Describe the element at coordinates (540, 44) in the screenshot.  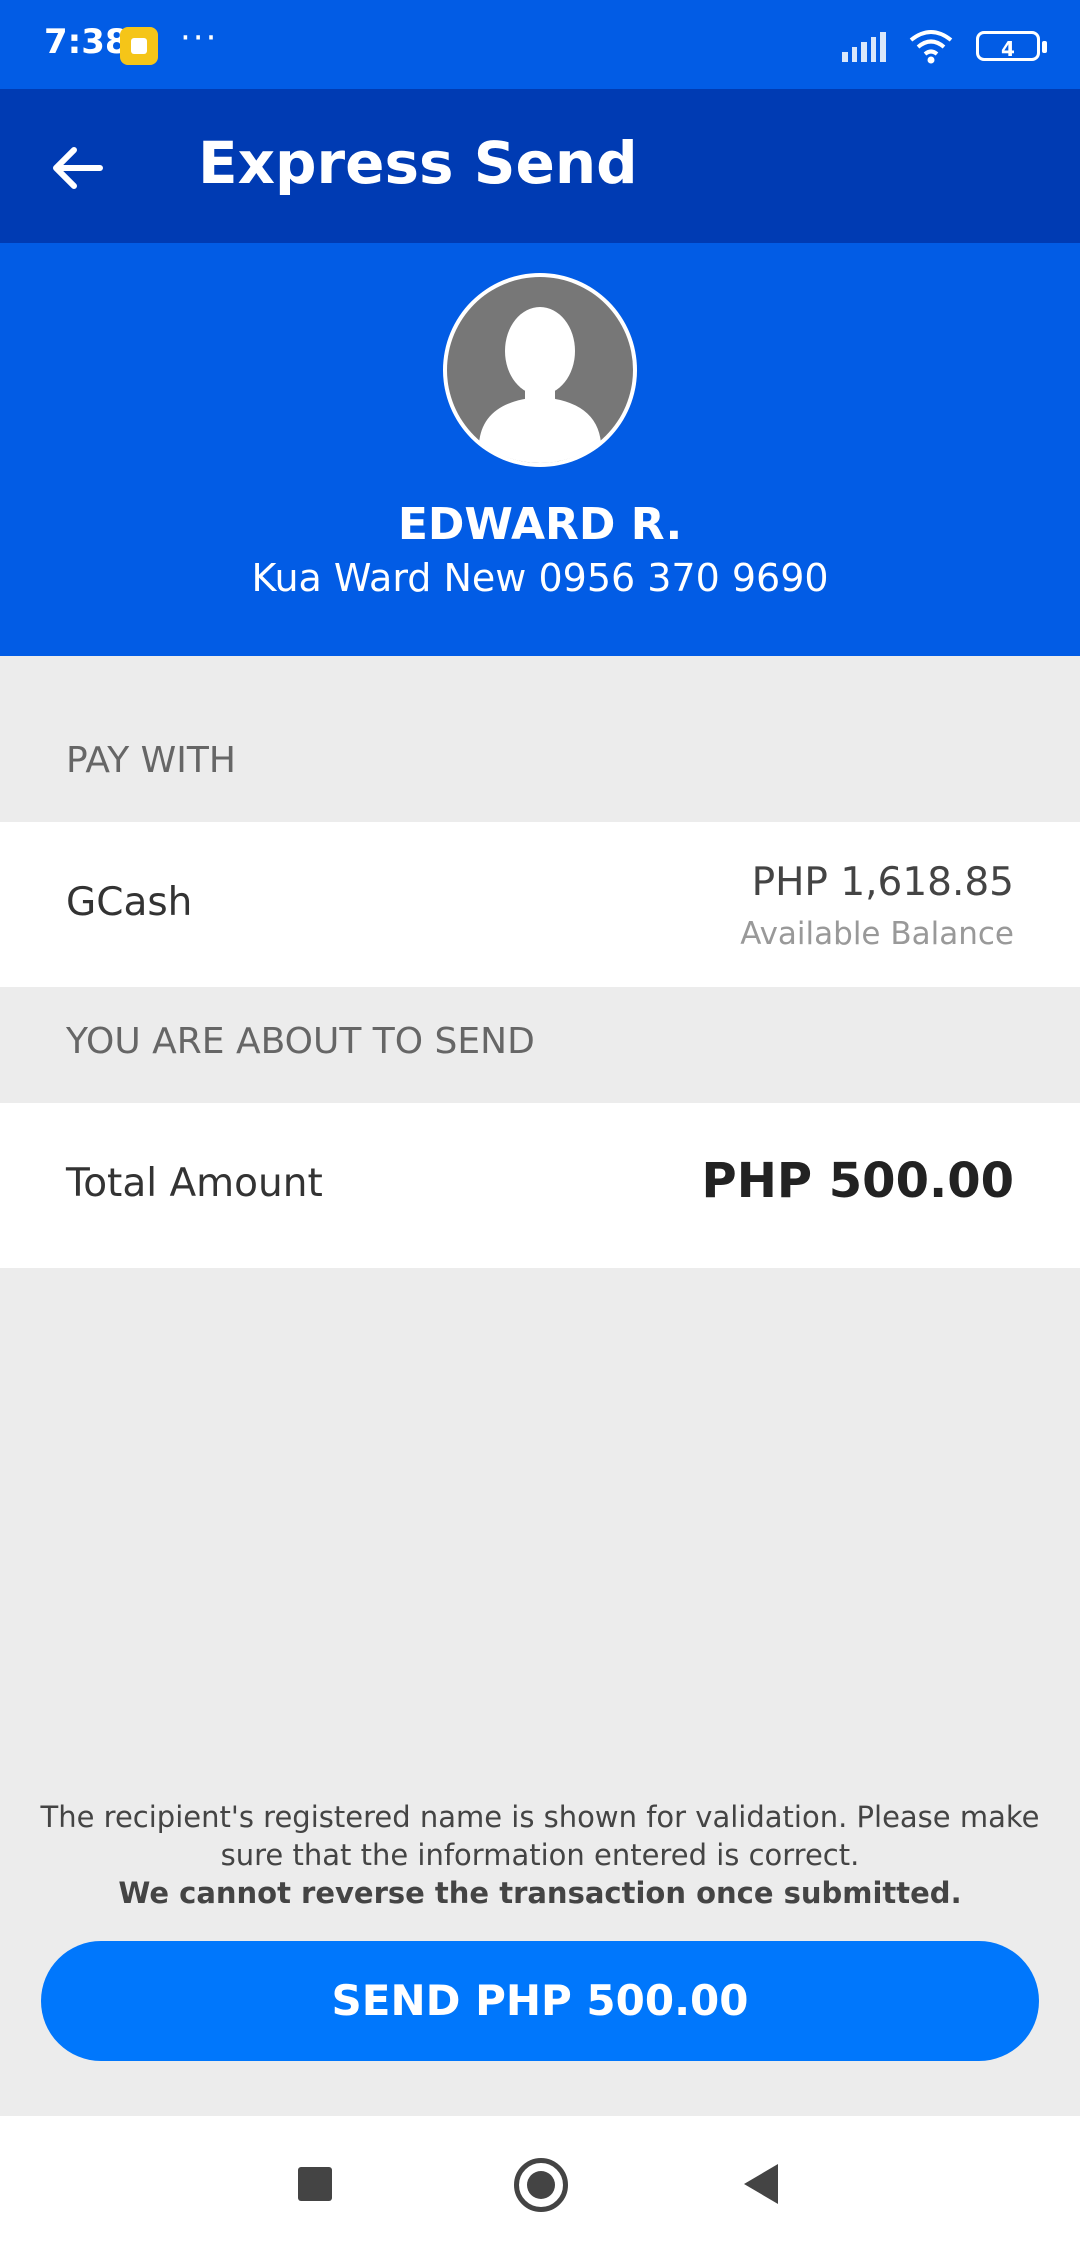
I see `status-bar: 7:38 ··· 4` at that location.